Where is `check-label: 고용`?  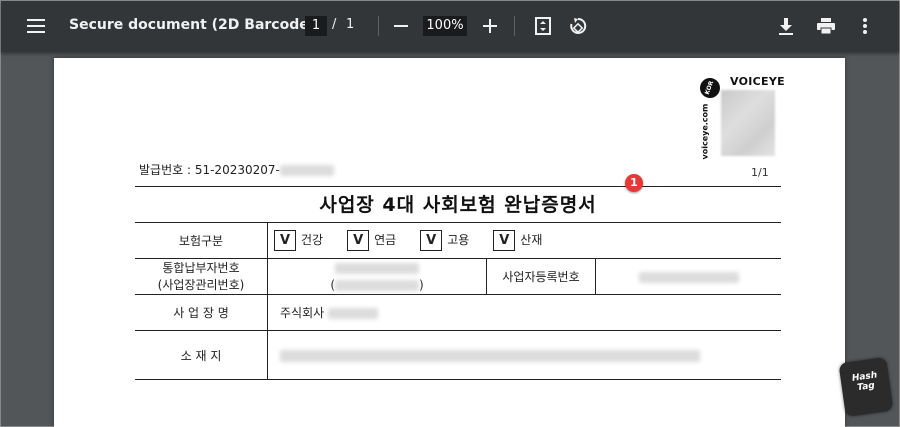 check-label: 고용 is located at coordinates (458, 240).